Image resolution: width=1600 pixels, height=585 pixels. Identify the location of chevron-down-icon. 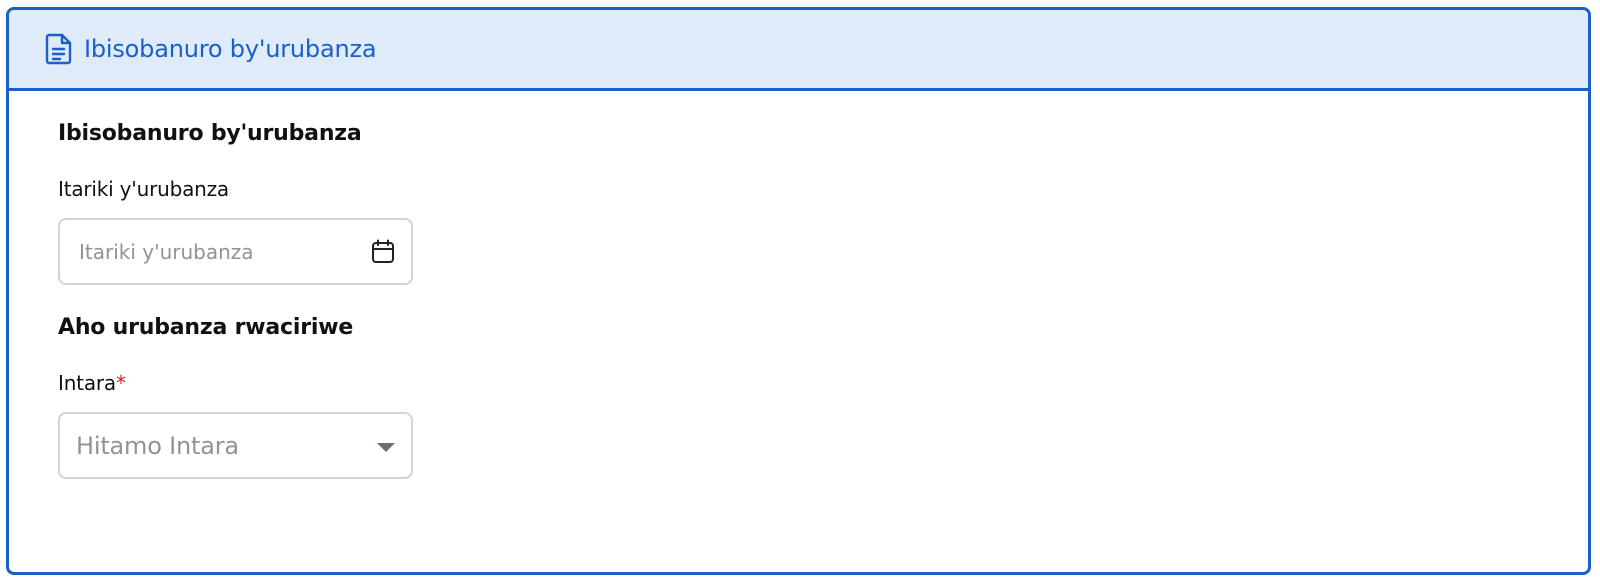
(386, 447).